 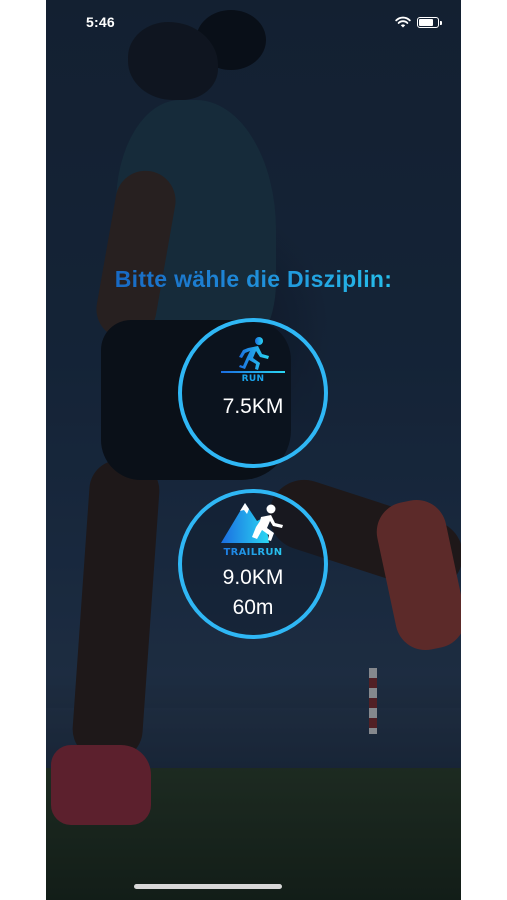 I want to click on trailrun-elevation: 60m, so click(x=253, y=607).